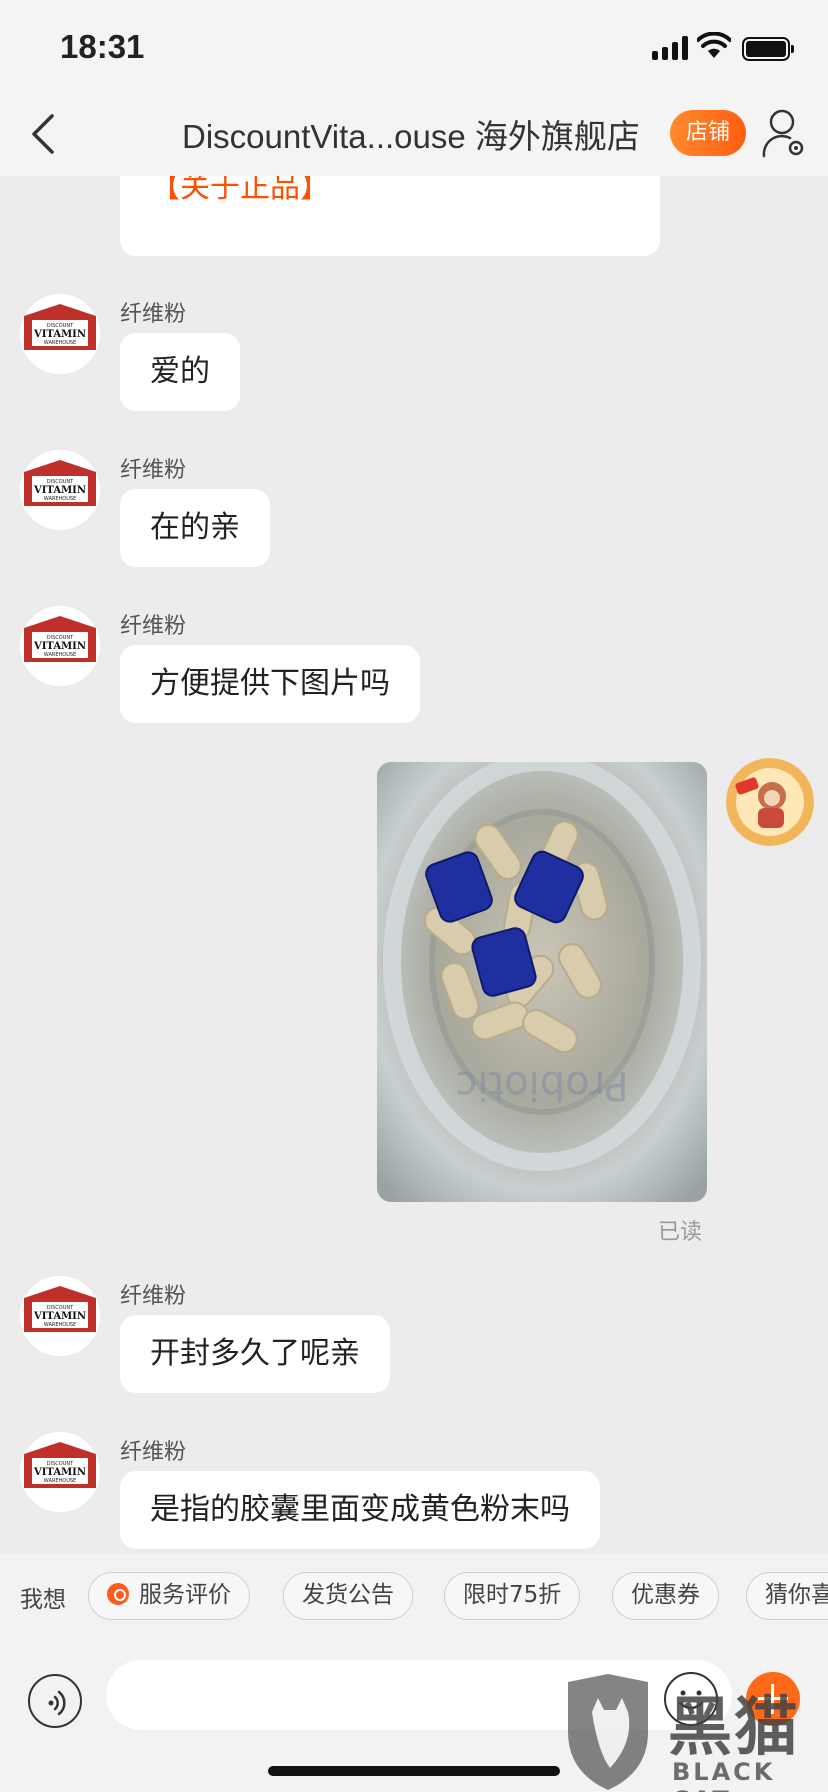 The height and width of the screenshot is (1792, 828). What do you see at coordinates (542, 982) in the screenshot?
I see `sent-photo-capsules: Probiotic` at bounding box center [542, 982].